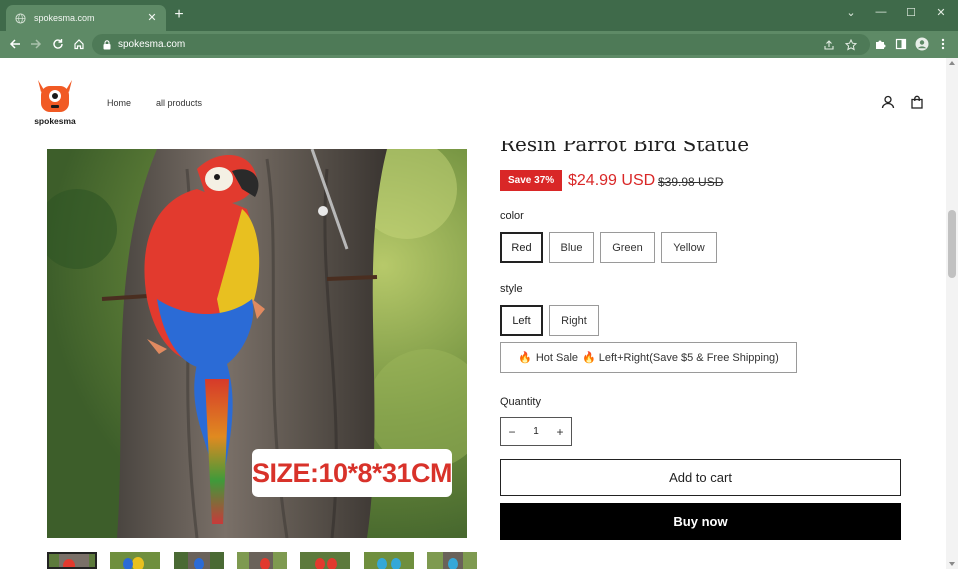  What do you see at coordinates (479, 15) in the screenshot?
I see `browser-tab-bar: spokesma.com ✕ + ⌄ — ☐ ✕` at bounding box center [479, 15].